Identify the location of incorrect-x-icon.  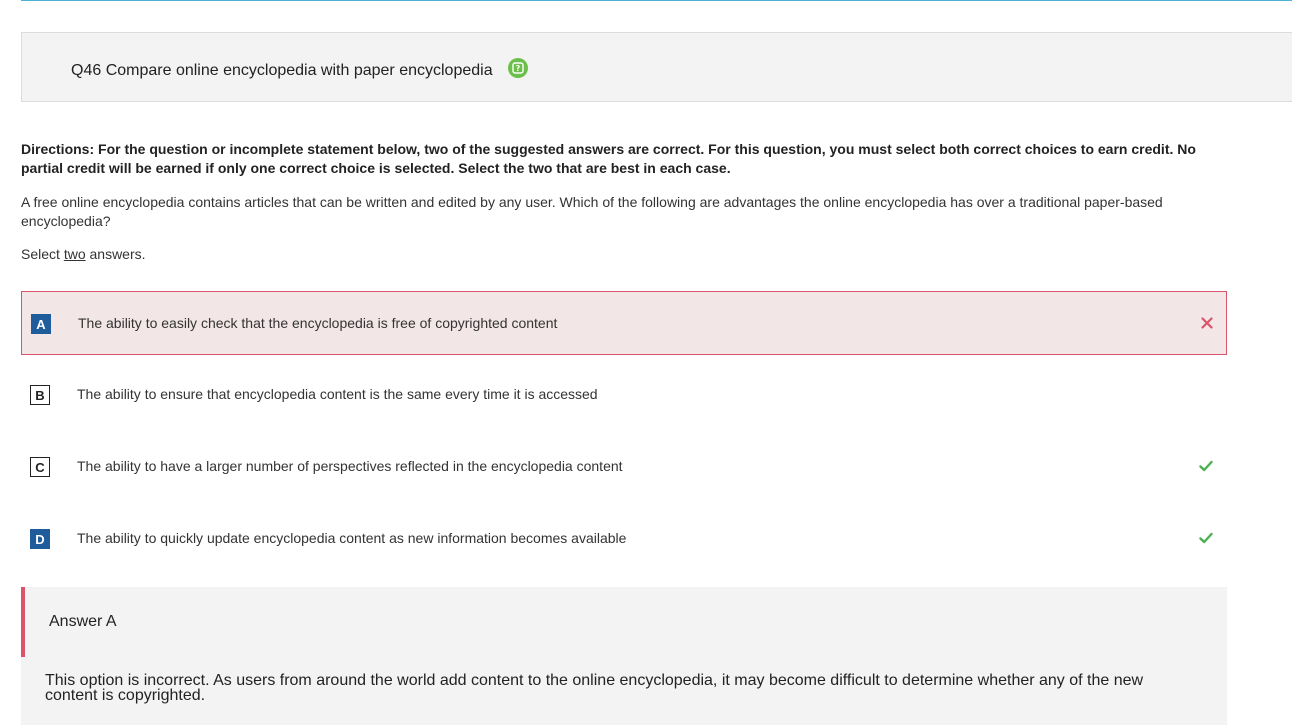
(1207, 323).